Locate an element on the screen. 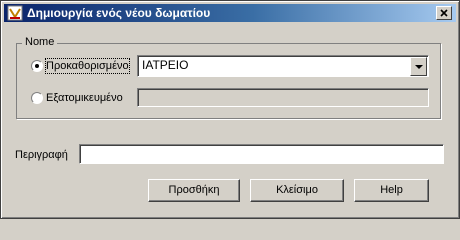 The image size is (460, 240). help-button: Help is located at coordinates (391, 190).